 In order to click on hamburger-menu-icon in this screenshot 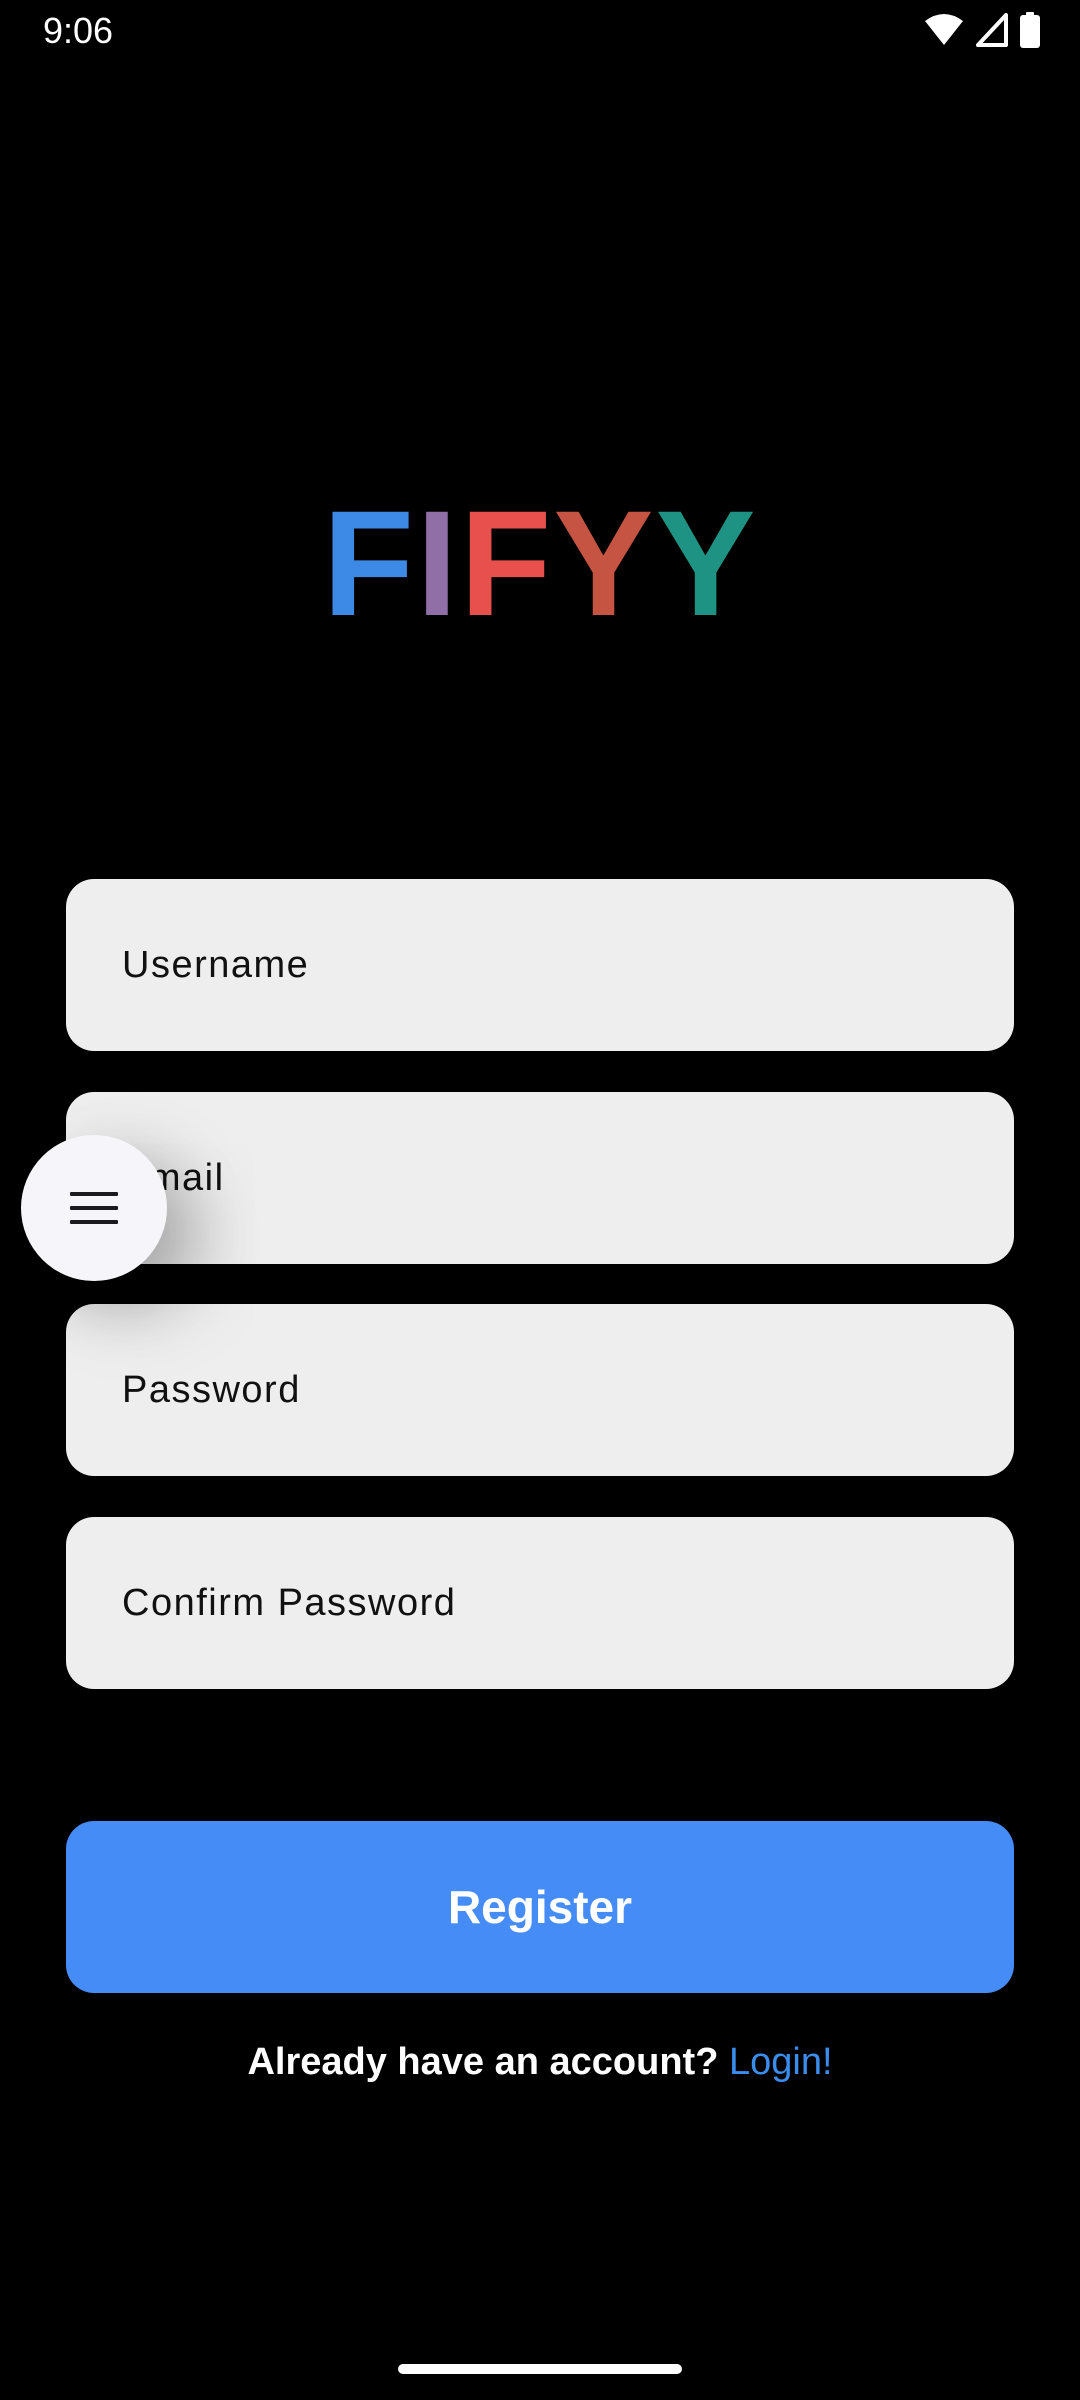, I will do `click(94, 1208)`.